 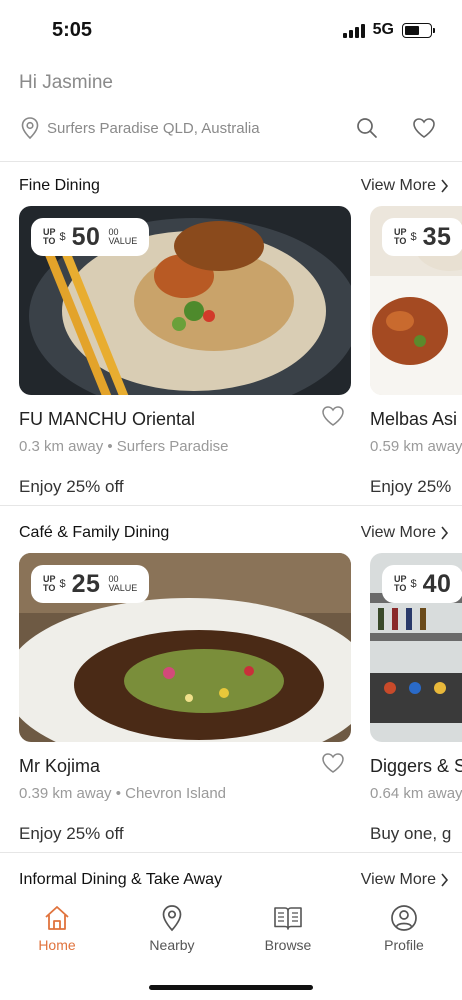 I want to click on status-bar: 5:05 5G, so click(x=231, y=30).